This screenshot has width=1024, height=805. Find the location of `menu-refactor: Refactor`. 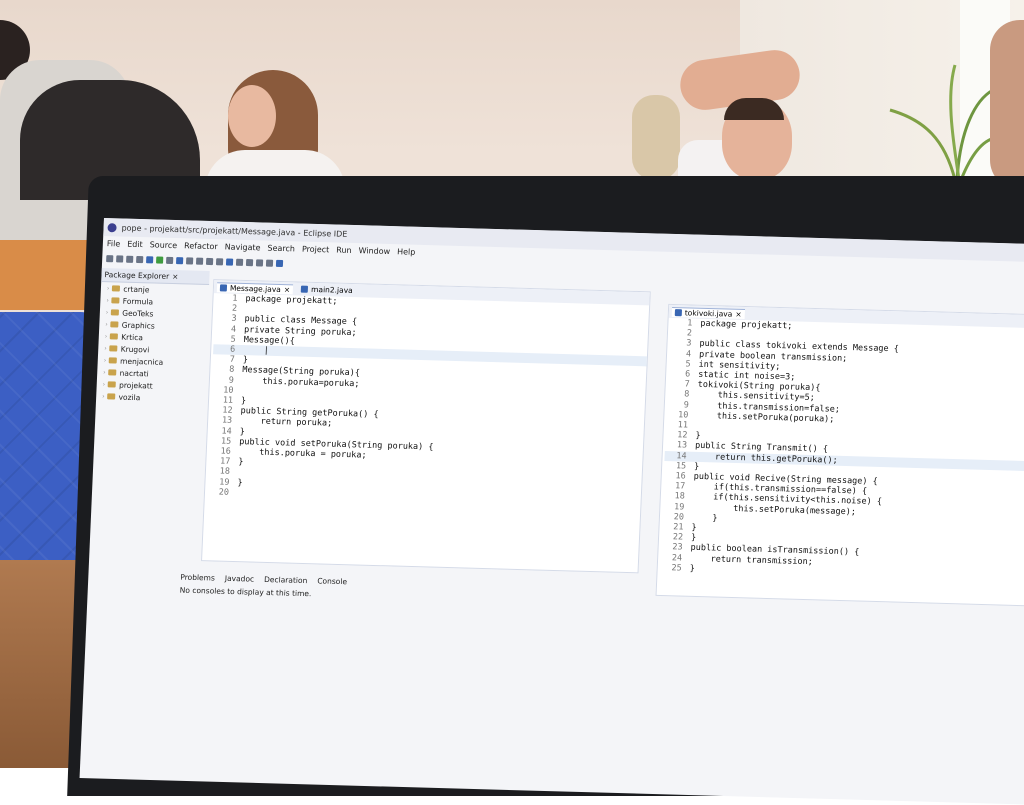

menu-refactor: Refactor is located at coordinates (201, 246).